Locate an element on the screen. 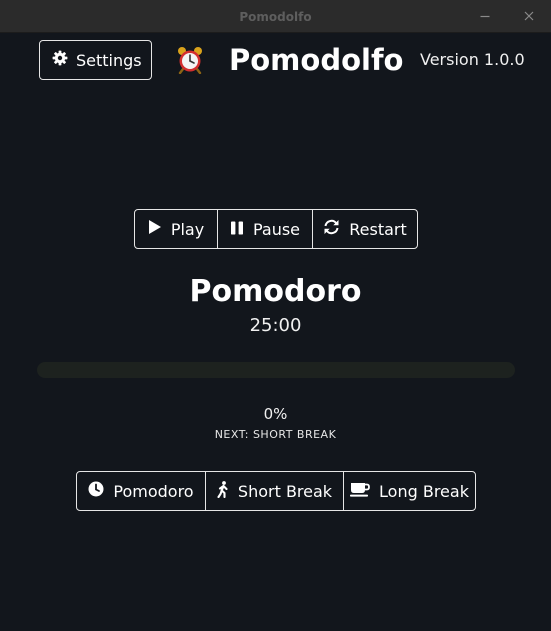 Image resolution: width=551 pixels, height=631 pixels. mode-long-break-label: Long Break is located at coordinates (424, 491).